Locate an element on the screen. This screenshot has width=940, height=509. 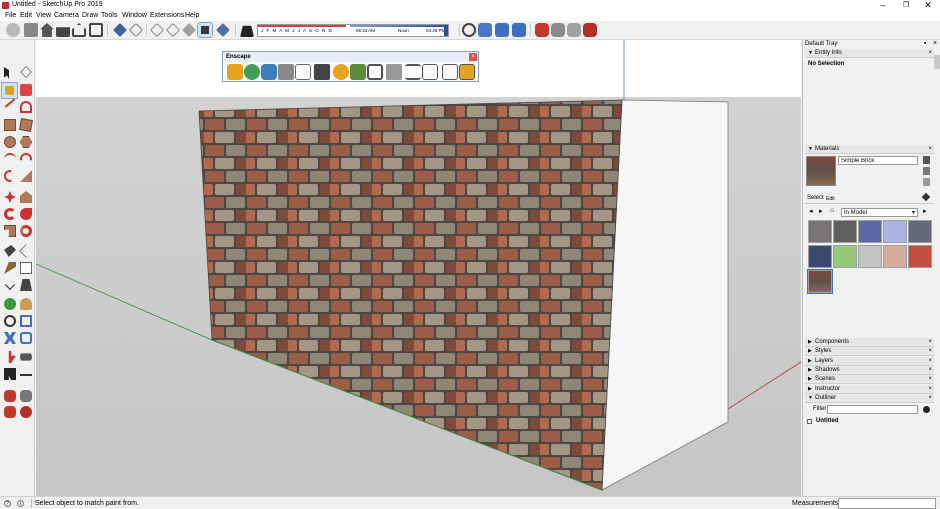
warehouse-tool-icon is located at coordinates (10, 396).